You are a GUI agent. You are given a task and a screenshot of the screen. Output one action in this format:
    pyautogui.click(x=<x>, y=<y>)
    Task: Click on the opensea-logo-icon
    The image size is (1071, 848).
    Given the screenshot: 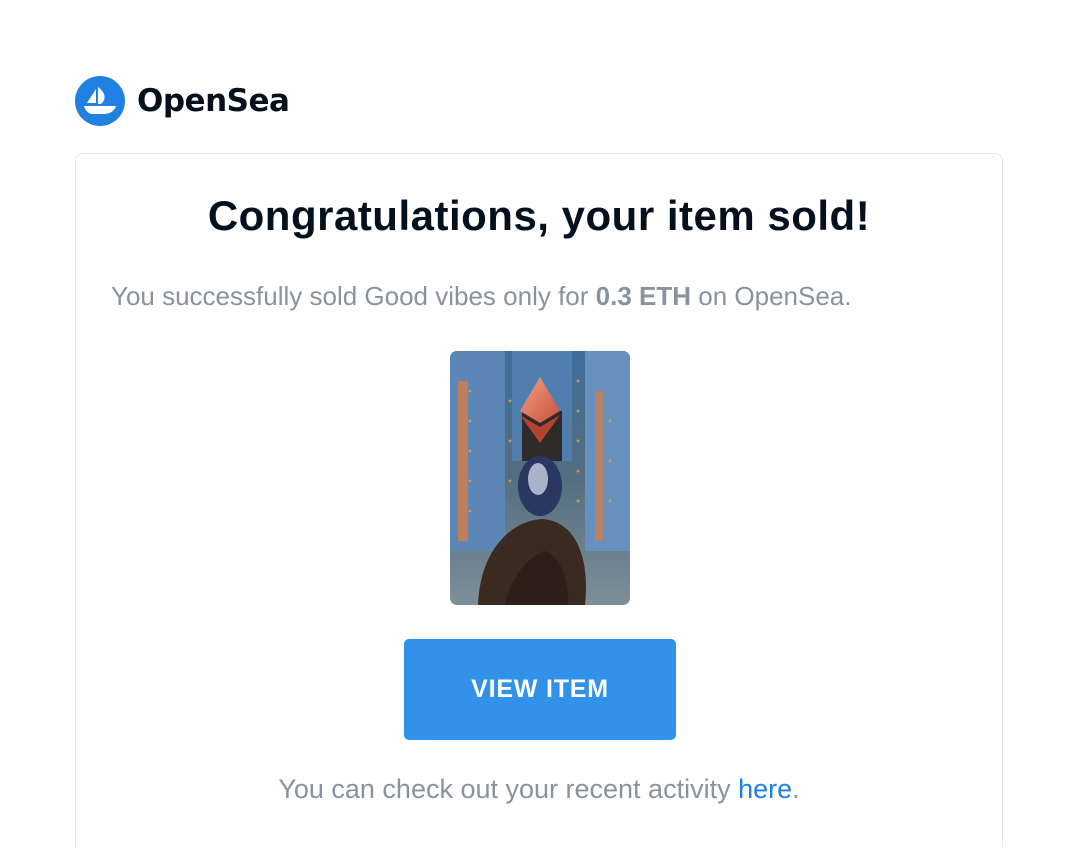 What is the action you would take?
    pyautogui.click(x=100, y=101)
    